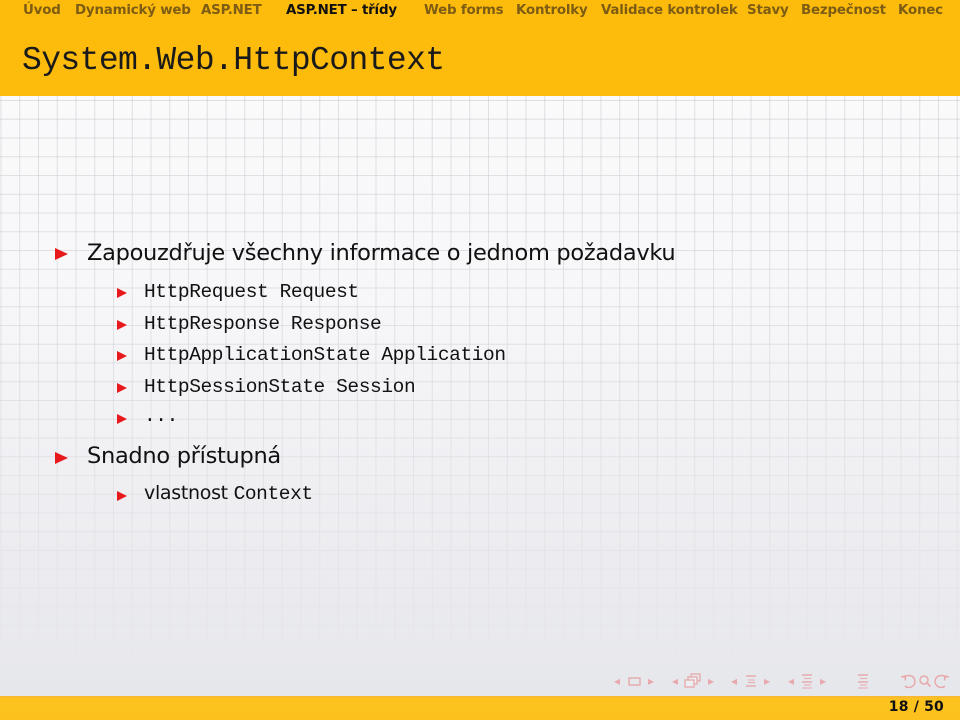  I want to click on navigation-symbols: ◂ ▸ ◂ ▸ ◂ ▸ ◂ ▸, so click(787, 681).